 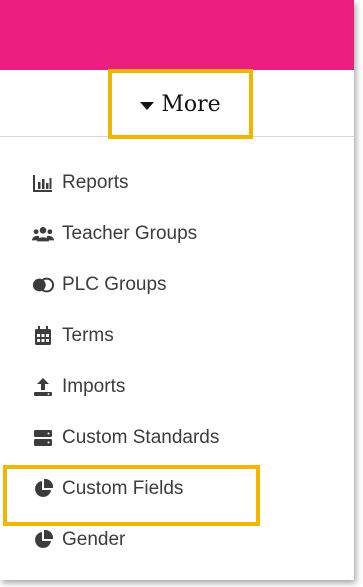 I want to click on overlapping-circles-icon, so click(x=43, y=285).